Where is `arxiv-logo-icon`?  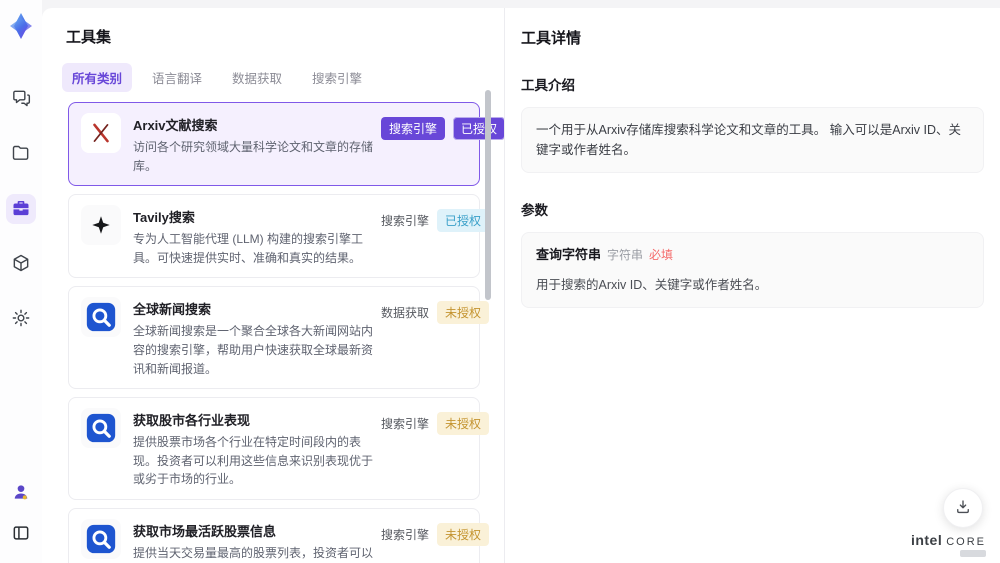
arxiv-logo-icon is located at coordinates (101, 133).